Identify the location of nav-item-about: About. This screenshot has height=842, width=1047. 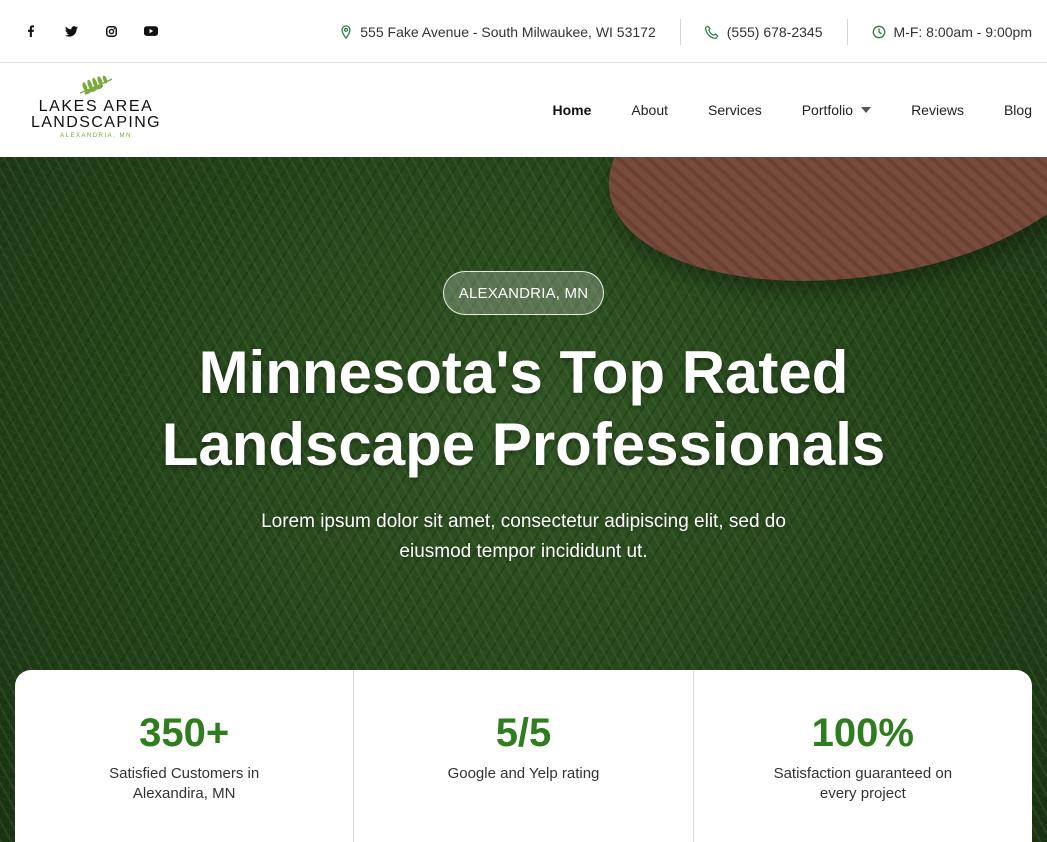
(649, 110).